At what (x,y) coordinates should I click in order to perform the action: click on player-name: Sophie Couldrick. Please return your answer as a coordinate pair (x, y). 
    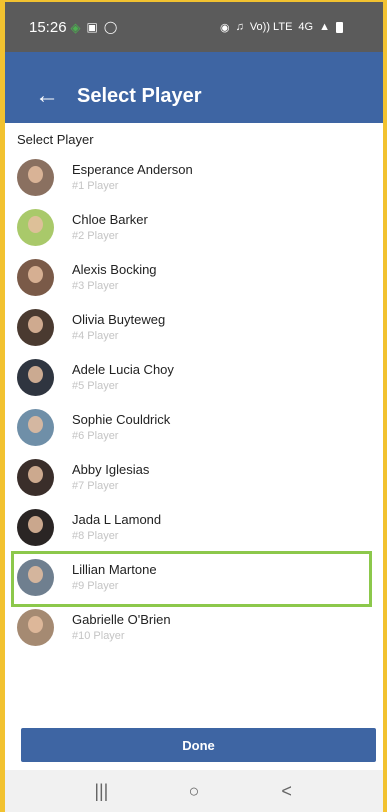
    Looking at the image, I should click on (121, 419).